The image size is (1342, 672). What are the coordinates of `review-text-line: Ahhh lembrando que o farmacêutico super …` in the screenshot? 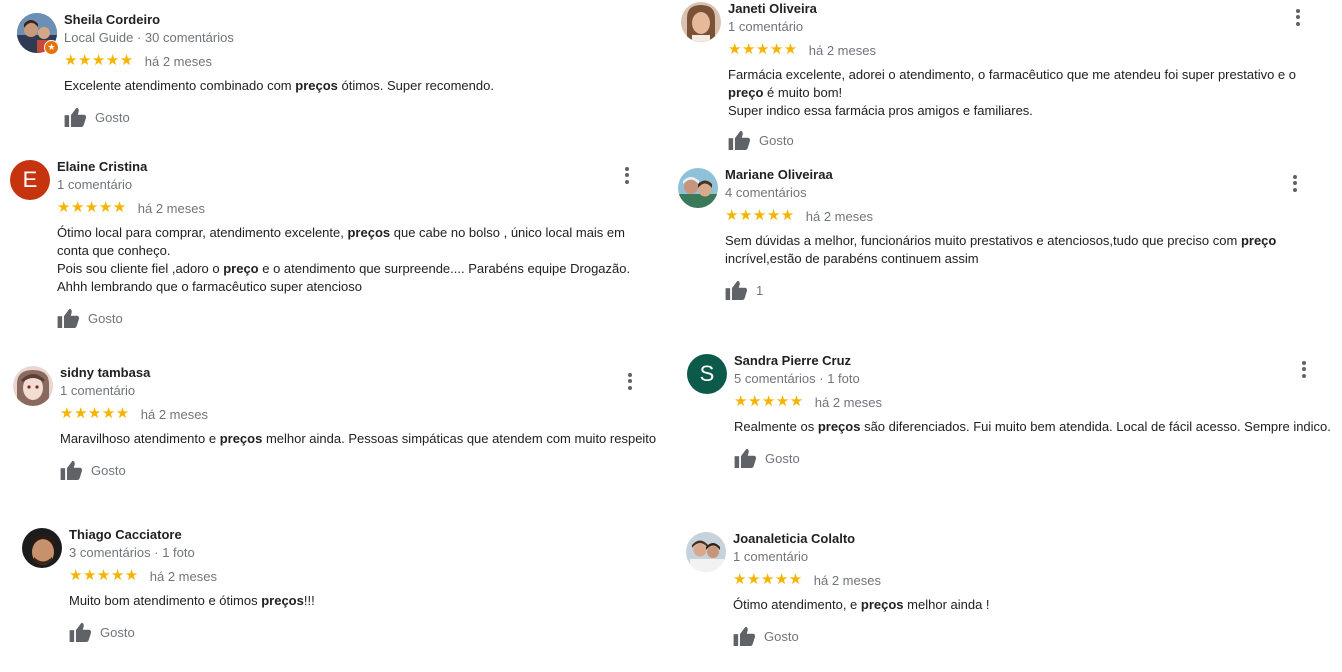 It's located at (209, 286).